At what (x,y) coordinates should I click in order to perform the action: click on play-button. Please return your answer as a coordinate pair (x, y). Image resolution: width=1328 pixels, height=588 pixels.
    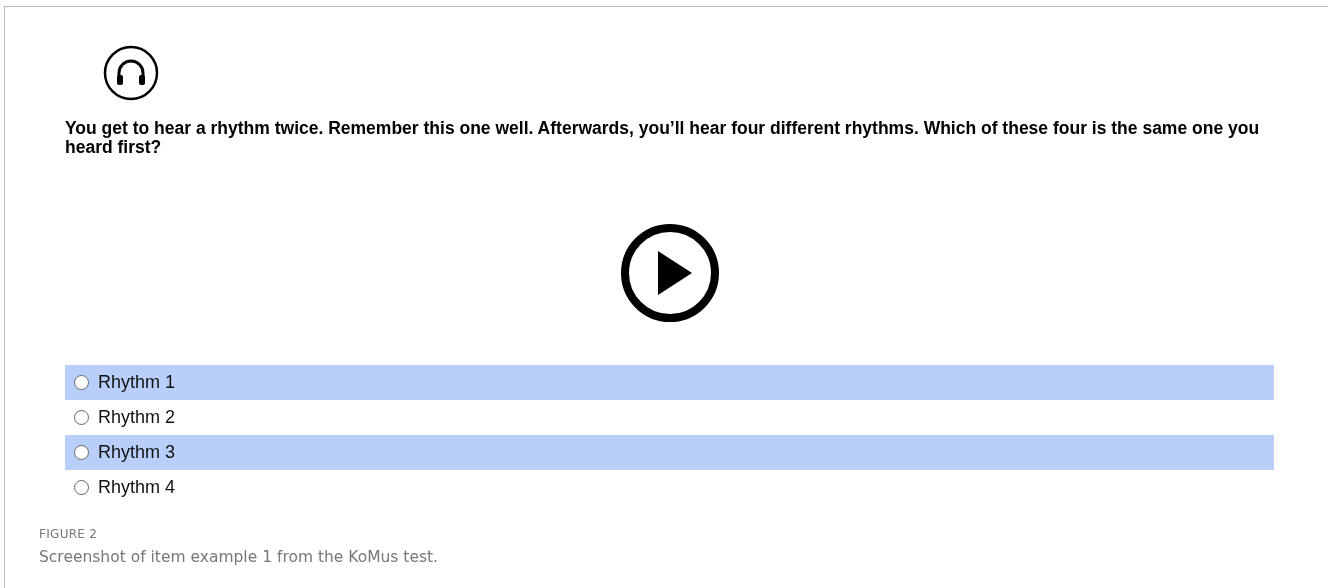
    Looking at the image, I should click on (669, 273).